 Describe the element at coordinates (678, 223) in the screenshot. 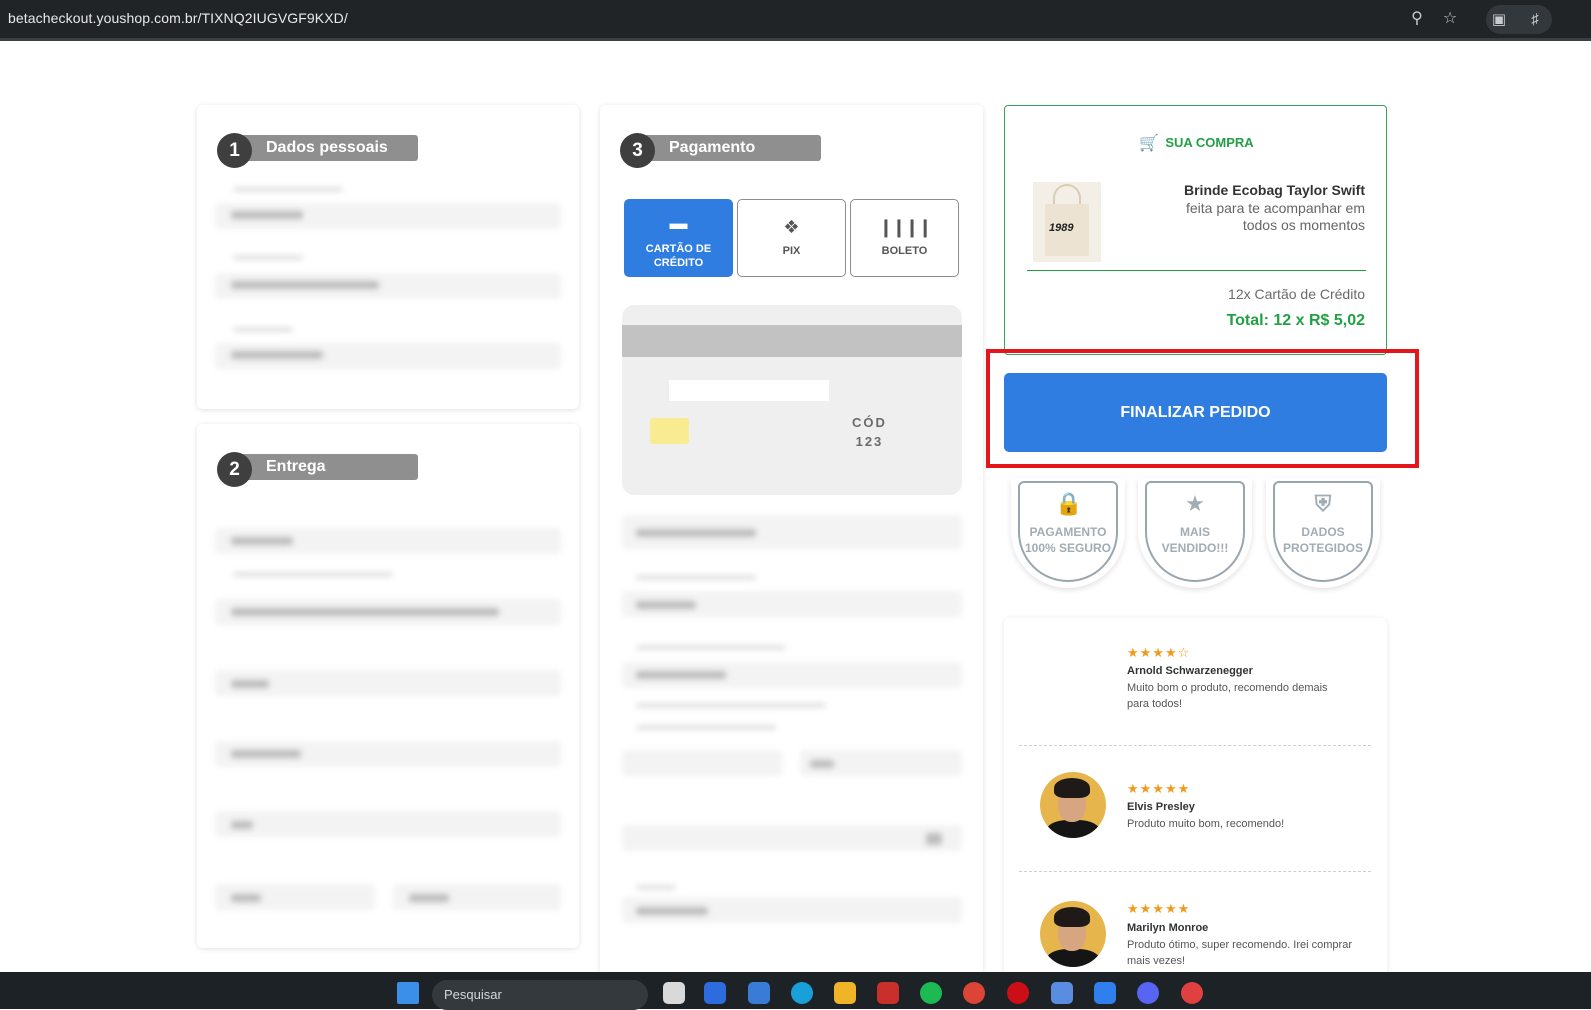

I see `credit-card-icon: ▬` at that location.